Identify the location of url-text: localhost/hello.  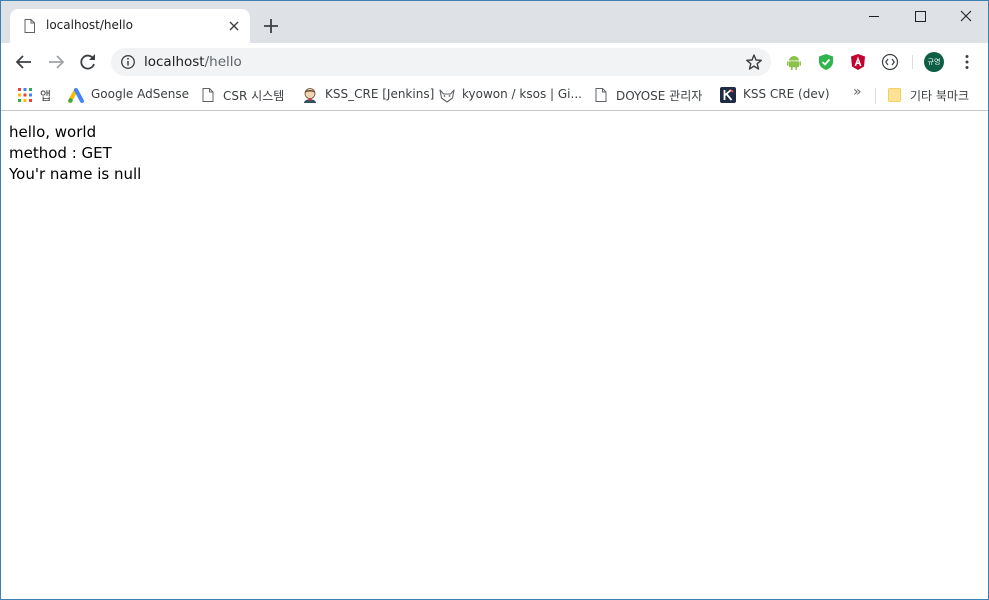
(193, 62).